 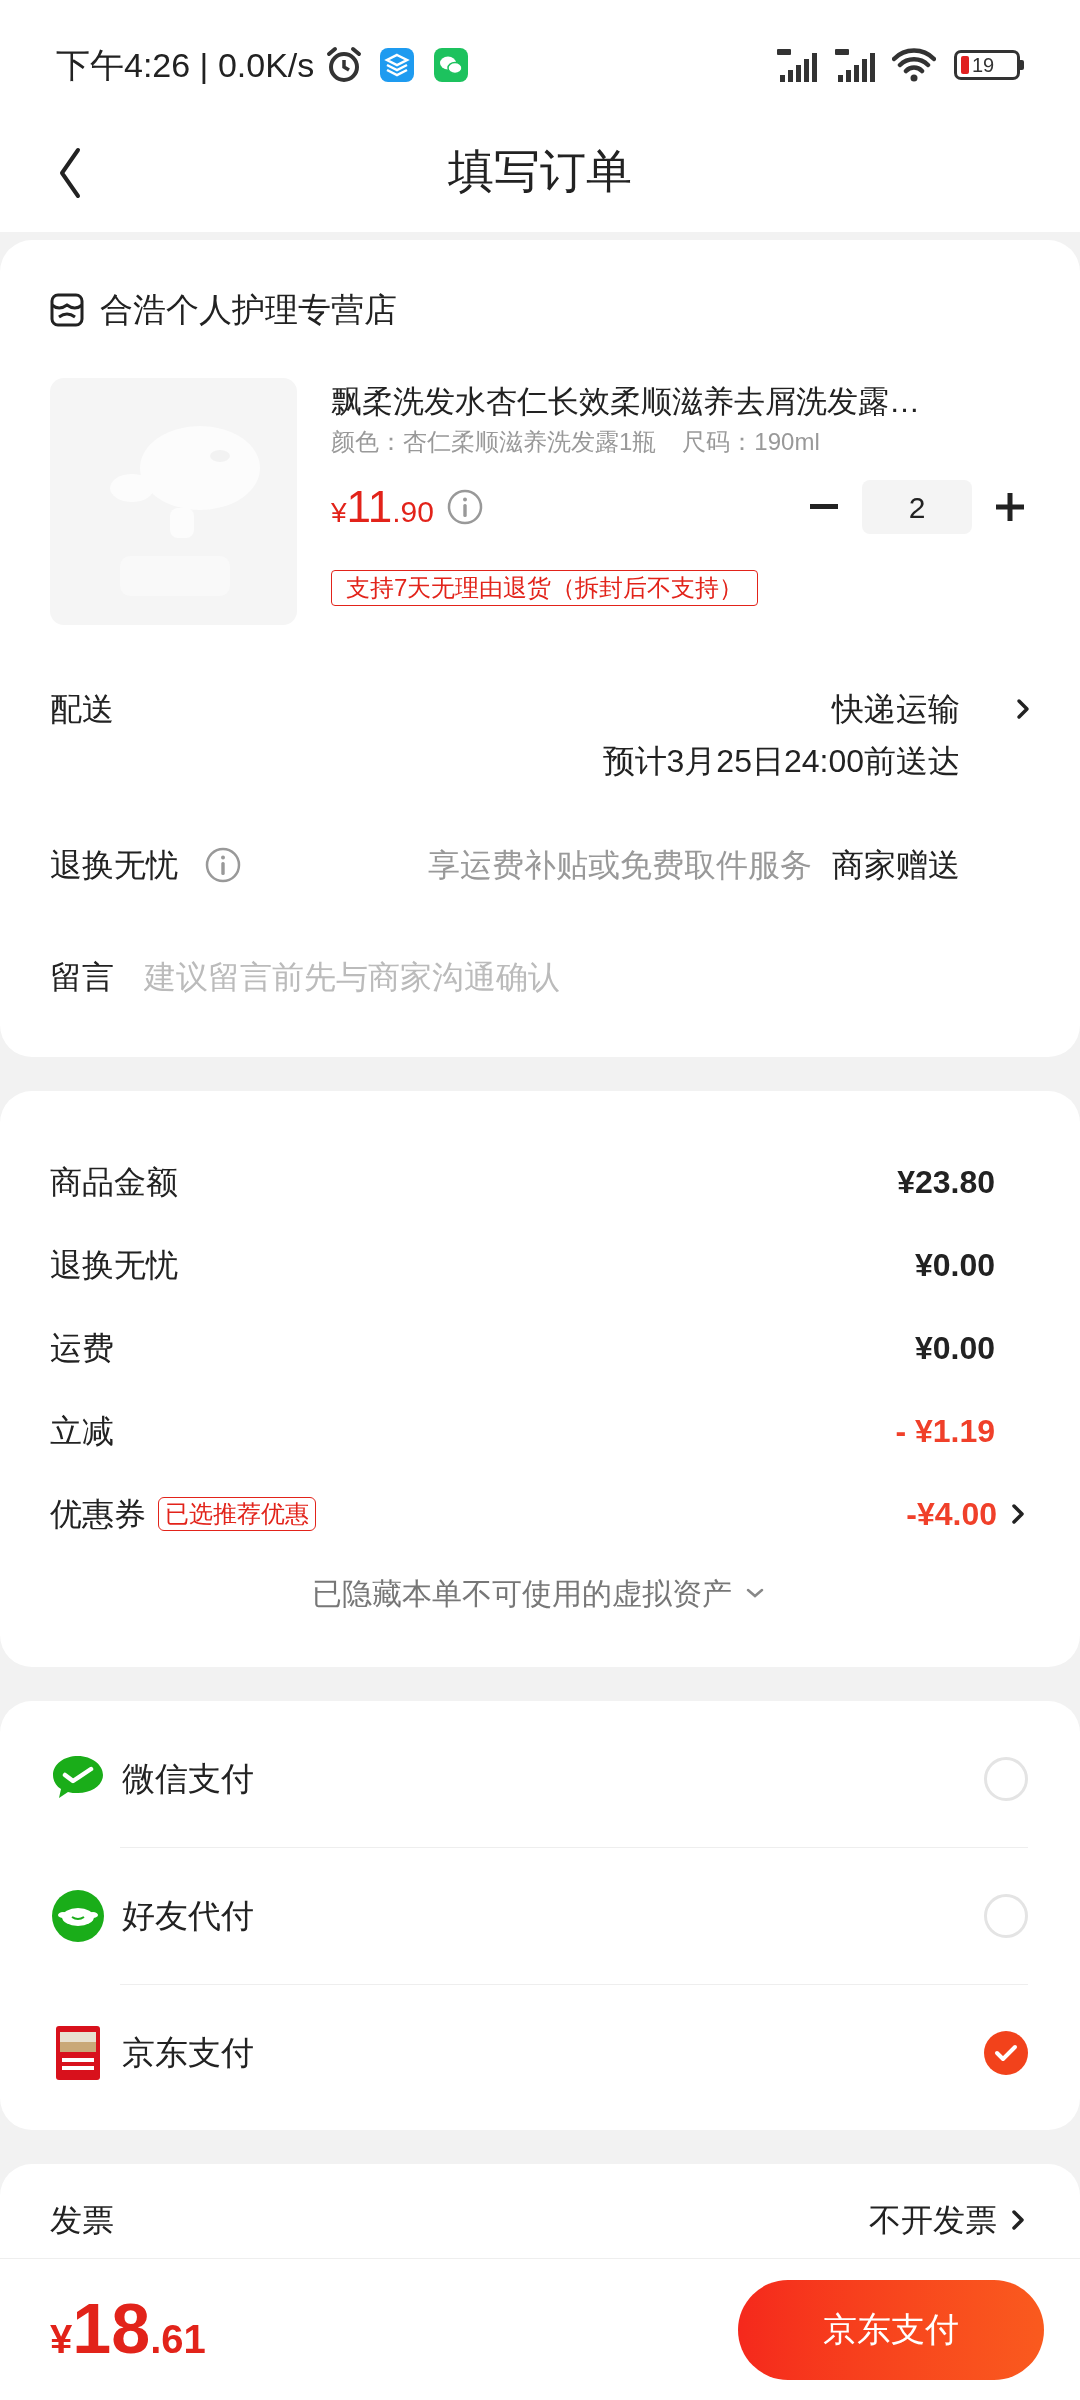 I want to click on return-service-label: 退换无忧, so click(x=114, y=865).